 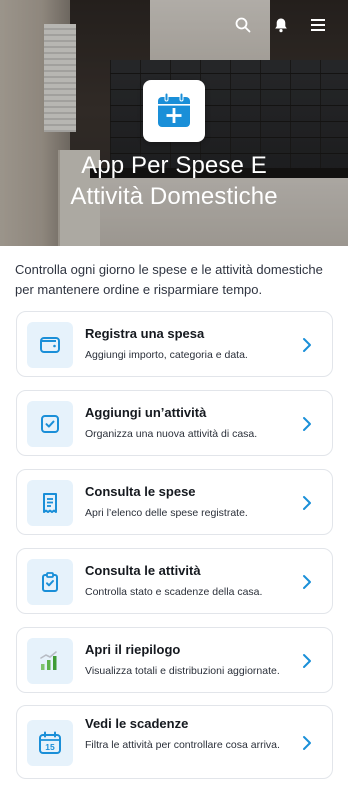 What do you see at coordinates (133, 649) in the screenshot?
I see `card-title: Apri il riepilogo` at bounding box center [133, 649].